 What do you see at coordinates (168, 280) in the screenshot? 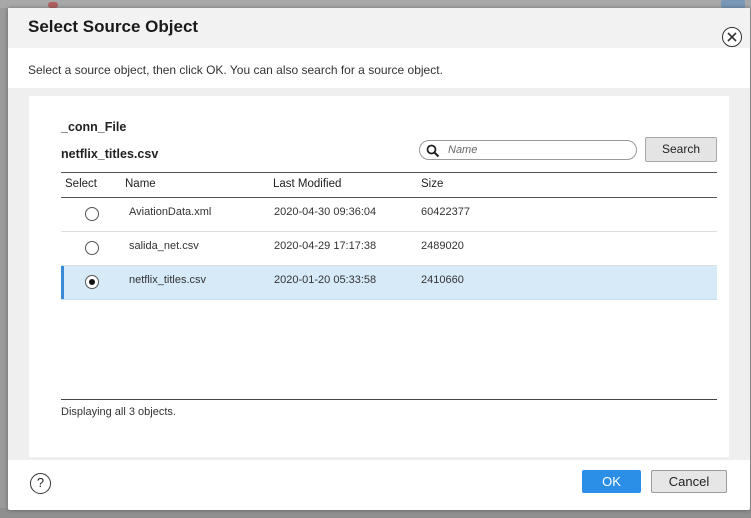
I see `row-name: netflix_titles.csv` at bounding box center [168, 280].